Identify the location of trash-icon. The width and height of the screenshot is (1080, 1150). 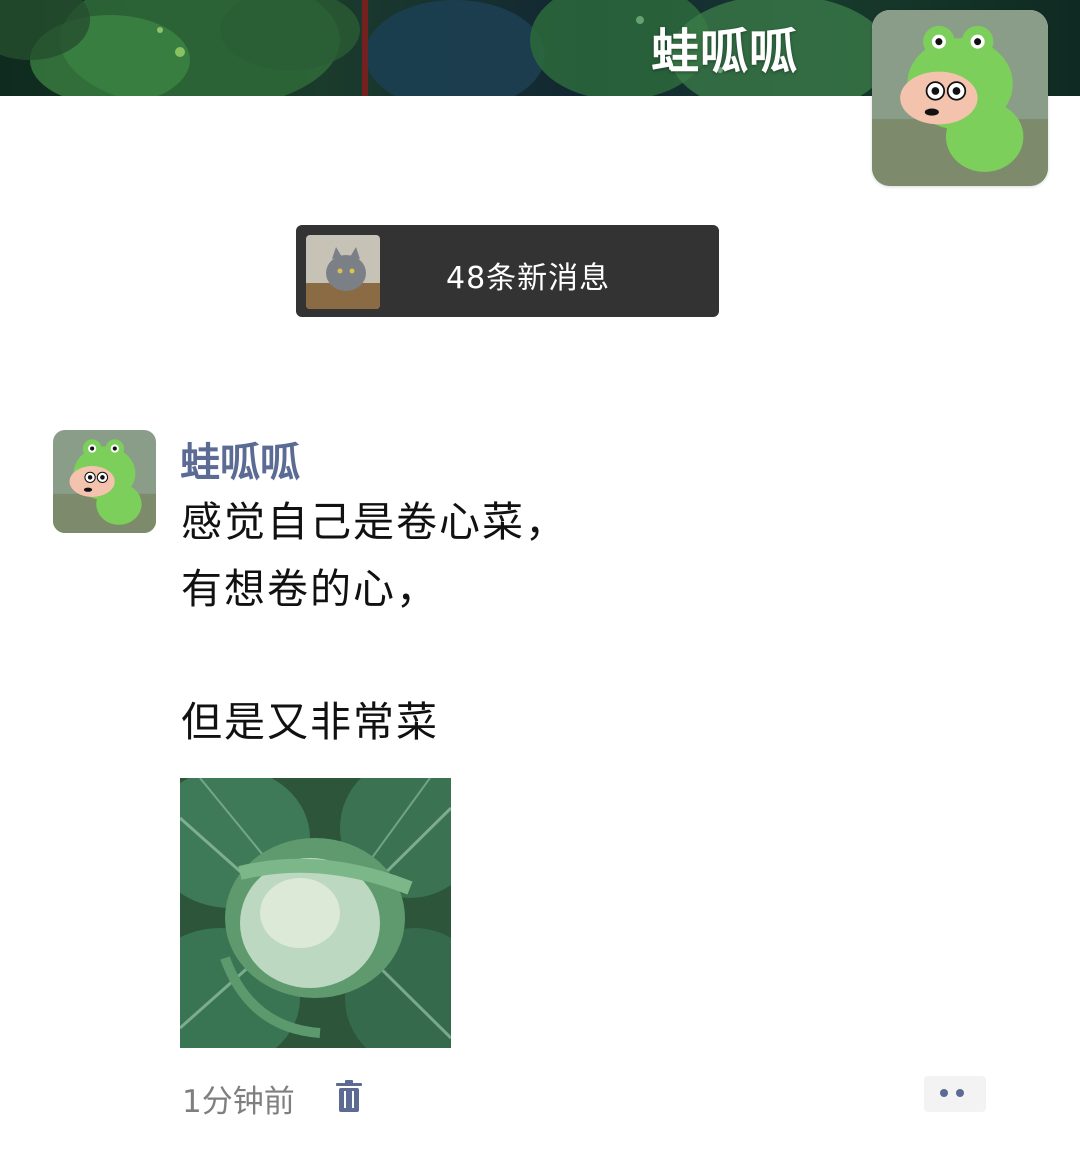
(349, 1096).